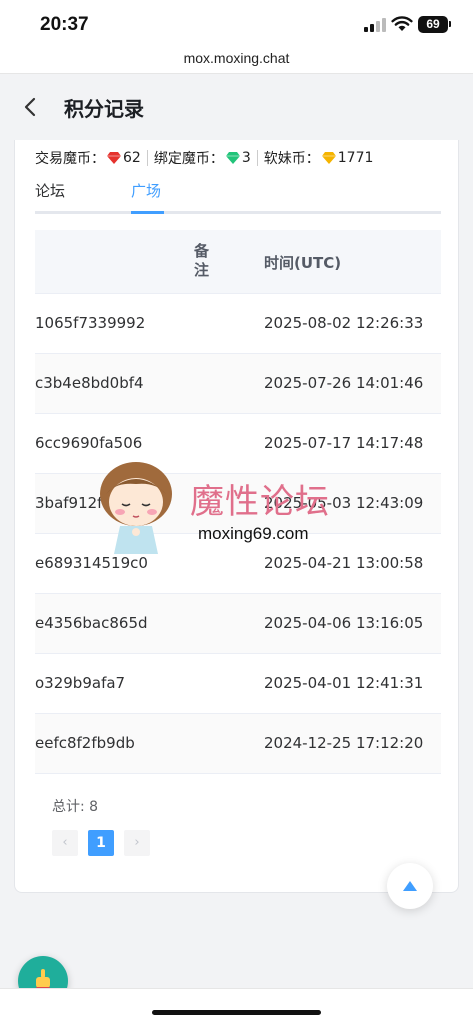 The width and height of the screenshot is (473, 1024). What do you see at coordinates (450, 24) in the screenshot?
I see `battery-nub` at bounding box center [450, 24].